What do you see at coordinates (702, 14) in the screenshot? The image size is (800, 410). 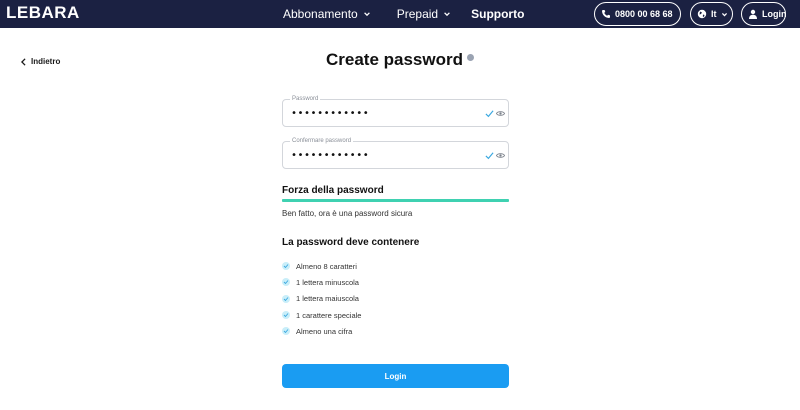 I see `globe-icon` at bounding box center [702, 14].